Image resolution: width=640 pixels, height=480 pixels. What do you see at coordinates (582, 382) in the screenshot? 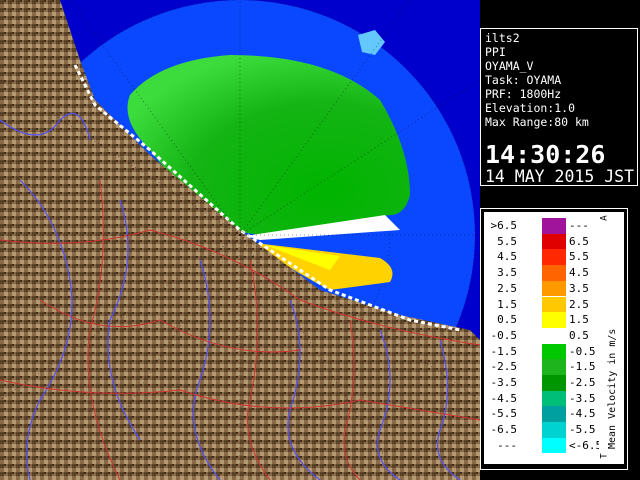
I see `legend-upper-bound: -2.5` at bounding box center [582, 382].